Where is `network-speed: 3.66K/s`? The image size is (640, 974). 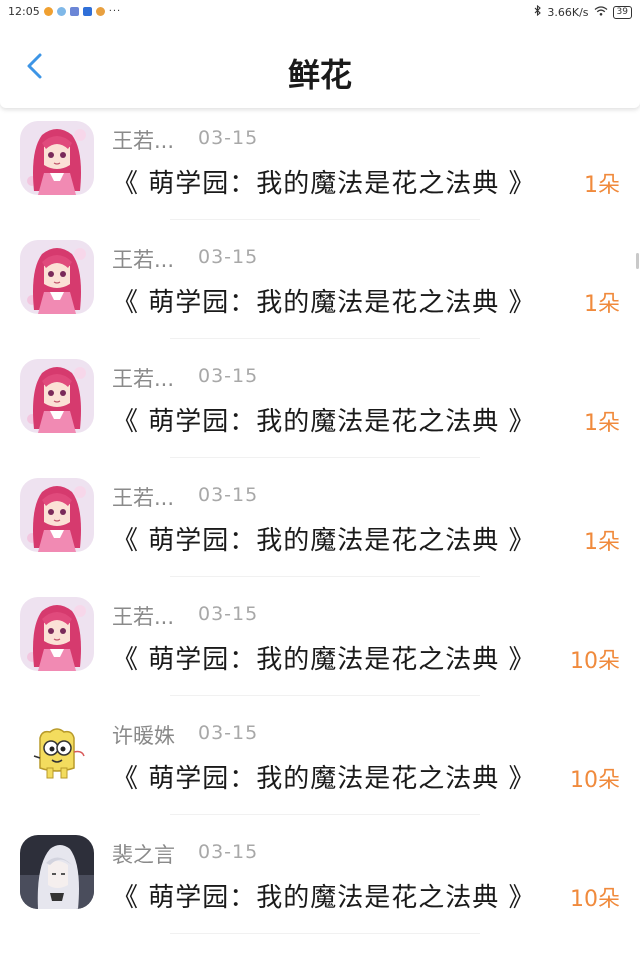 network-speed: 3.66K/s is located at coordinates (568, 12).